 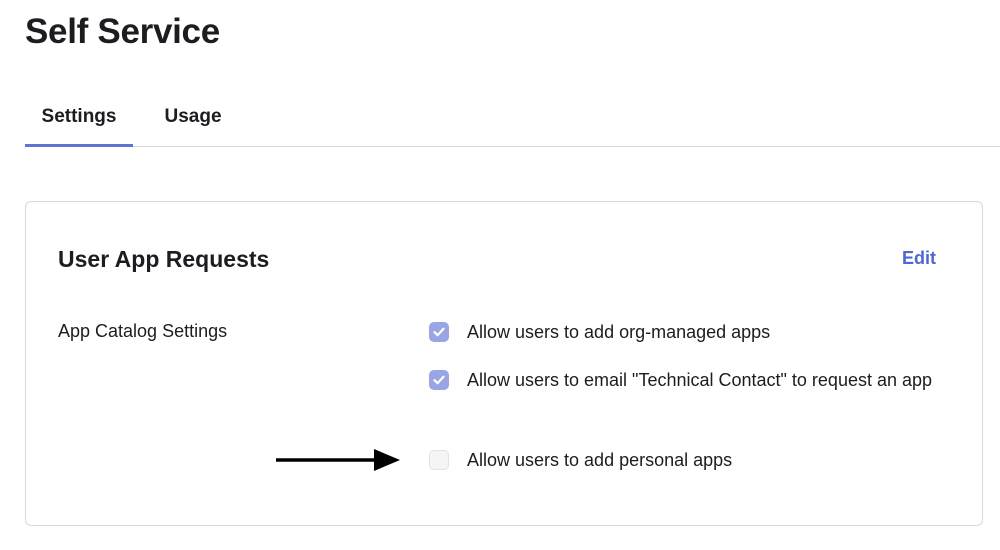 I want to click on tab-usage: Usage, so click(x=193, y=121).